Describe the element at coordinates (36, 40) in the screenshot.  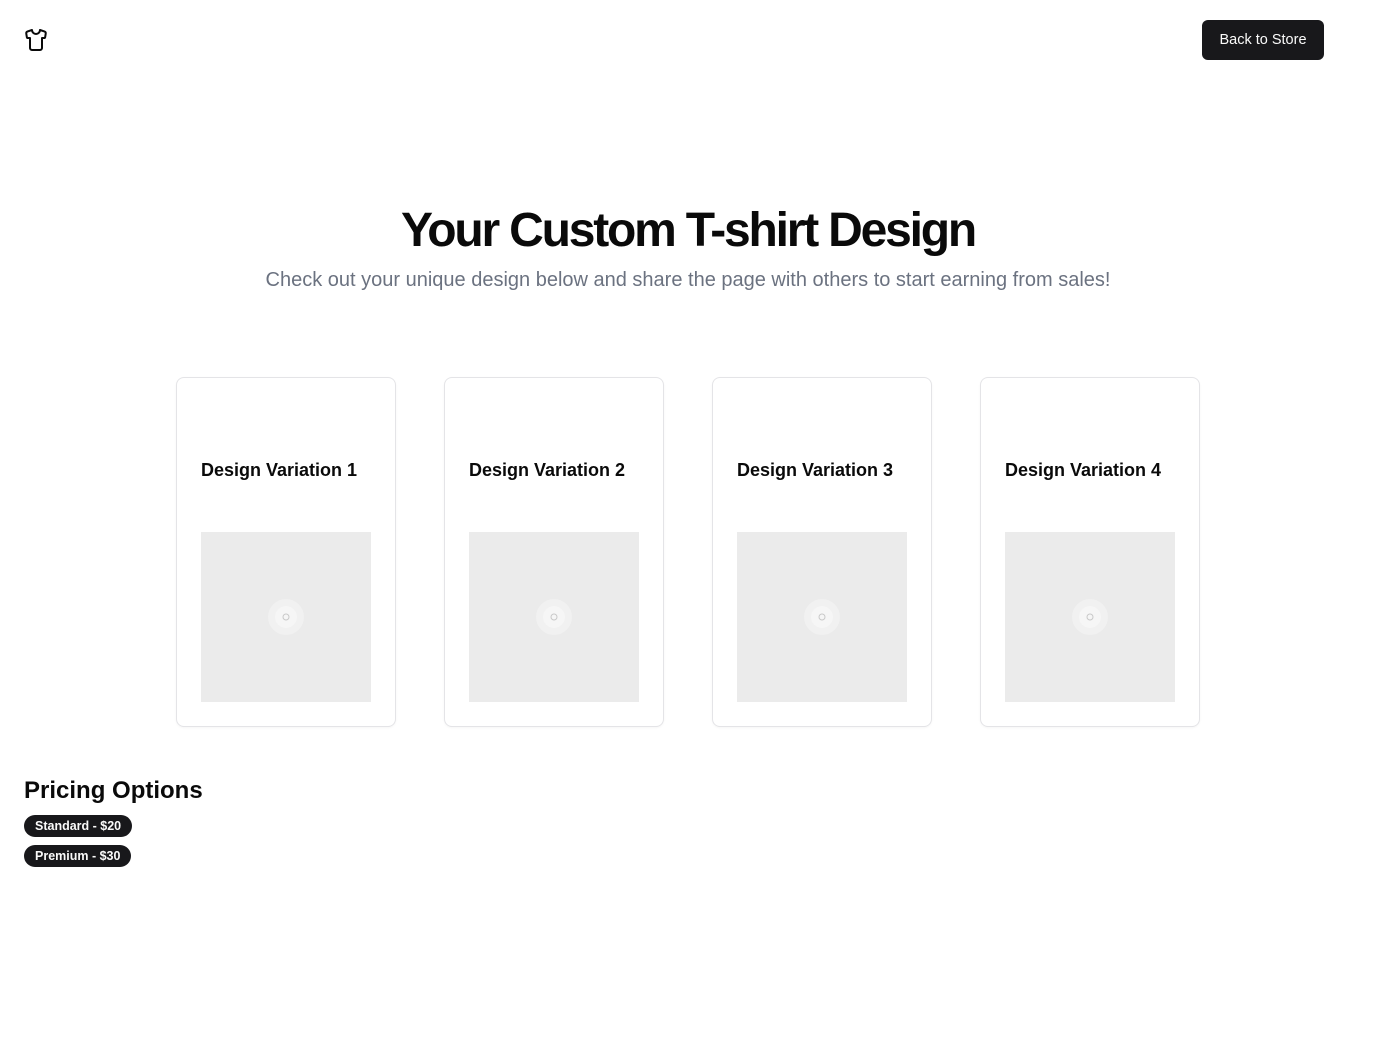
I see `tshirt-icon` at that location.